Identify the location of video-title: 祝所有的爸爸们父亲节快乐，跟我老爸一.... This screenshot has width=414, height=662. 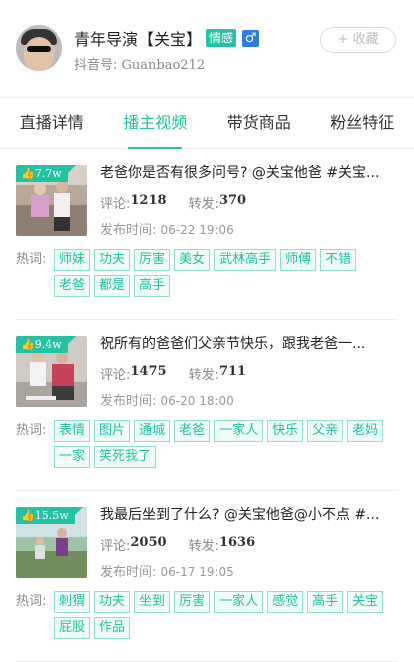
(249, 343).